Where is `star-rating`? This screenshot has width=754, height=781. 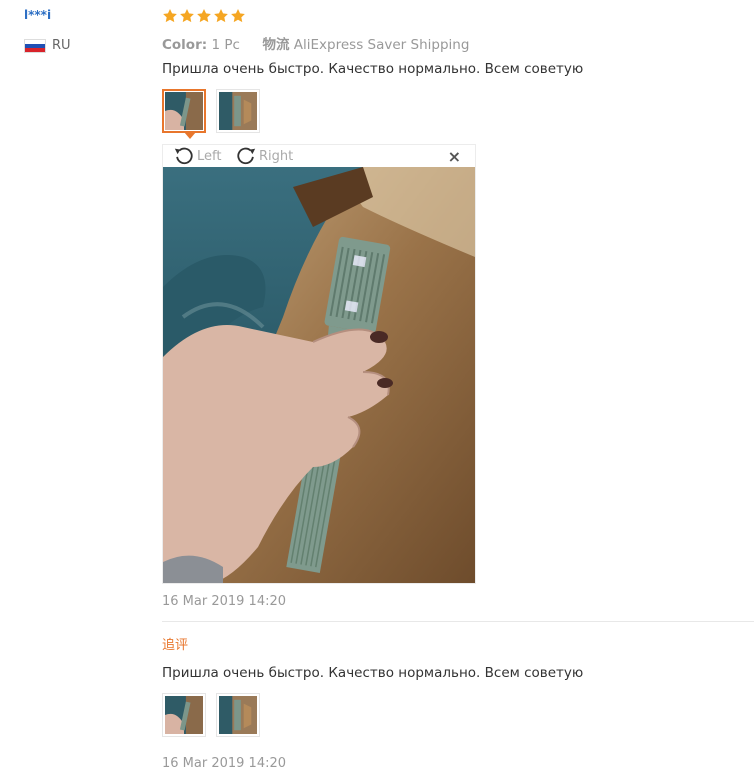 star-rating is located at coordinates (204, 16).